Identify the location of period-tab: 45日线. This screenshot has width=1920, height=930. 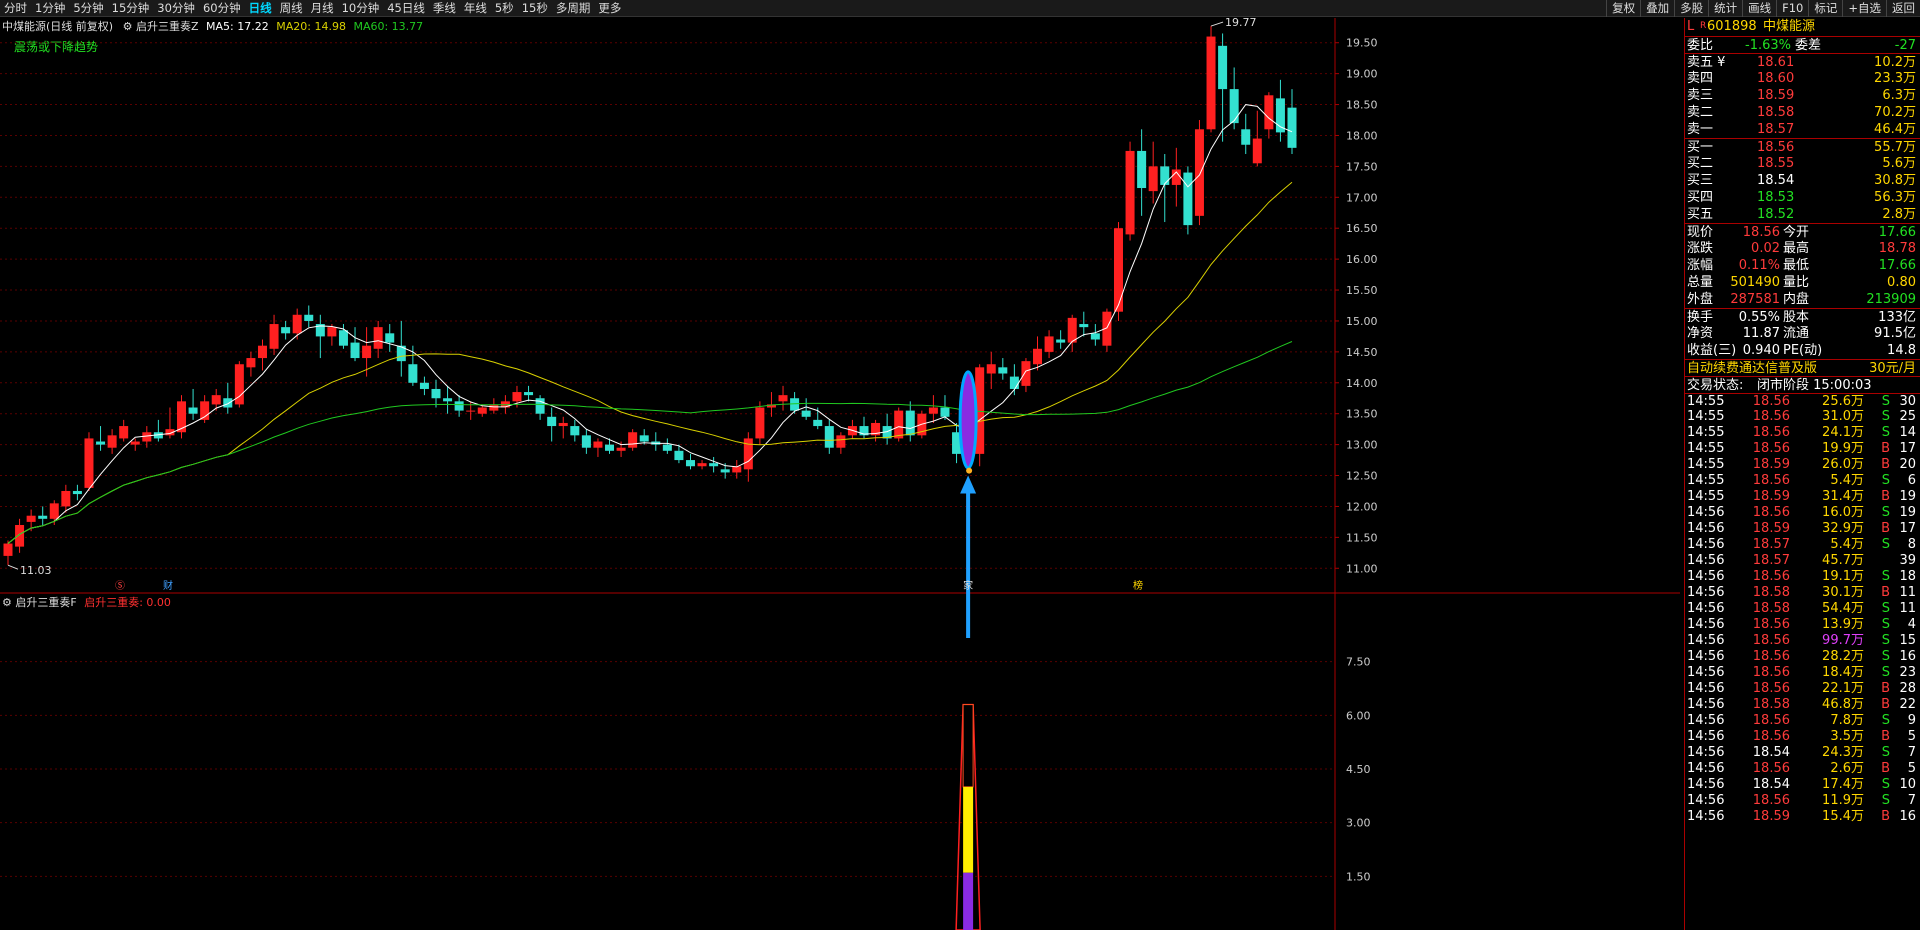
(406, 8).